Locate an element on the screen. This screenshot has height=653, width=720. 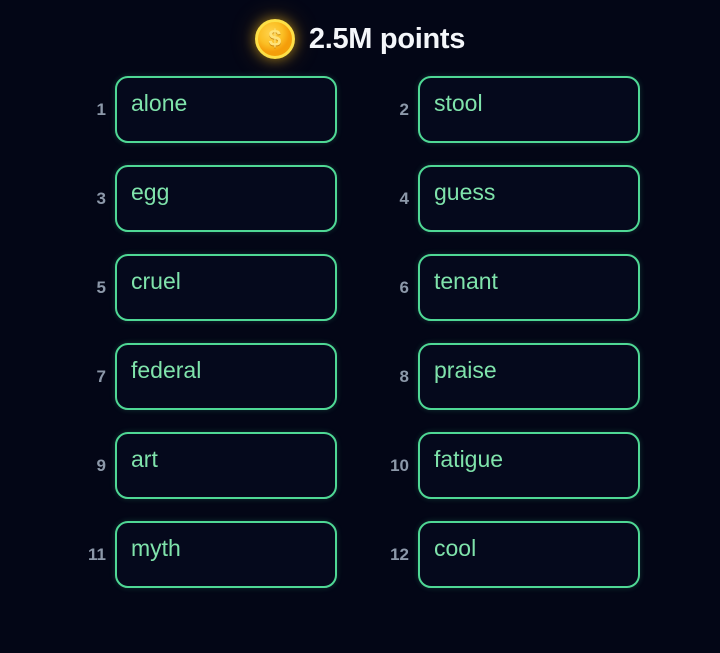
word-card-9: art is located at coordinates (226, 465).